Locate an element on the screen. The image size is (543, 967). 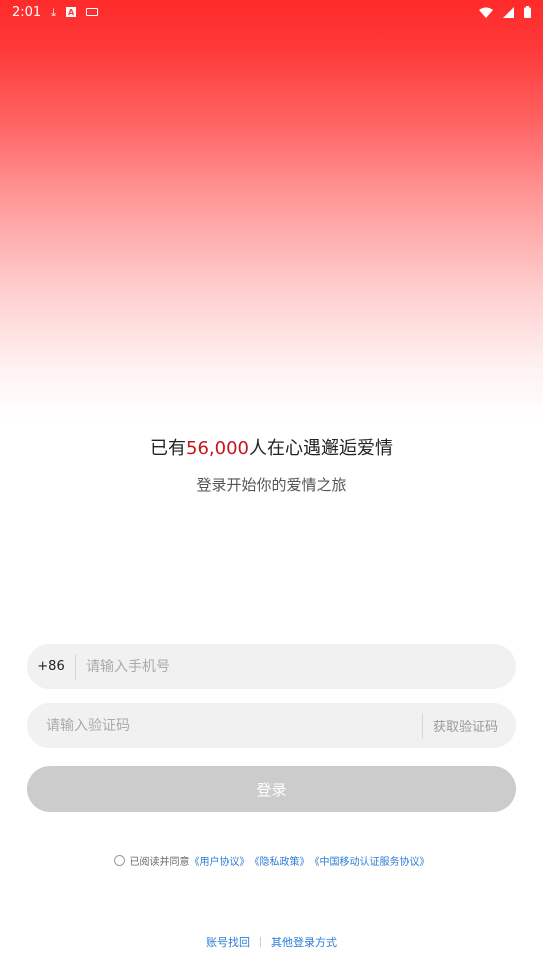
phone-field: +86 is located at coordinates (271, 666).